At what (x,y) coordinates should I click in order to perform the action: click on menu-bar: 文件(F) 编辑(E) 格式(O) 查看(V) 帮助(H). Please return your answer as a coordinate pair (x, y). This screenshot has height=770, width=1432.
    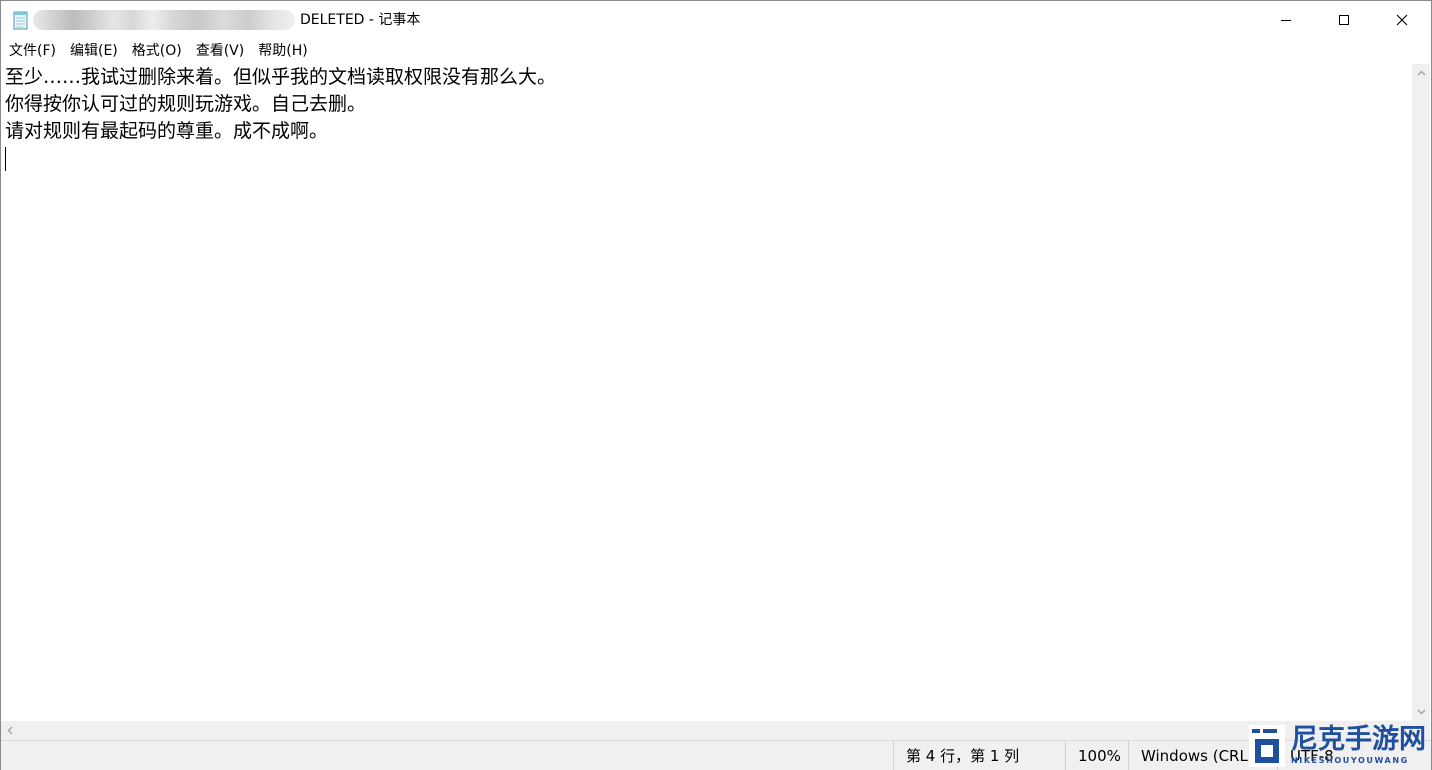
    Looking at the image, I should click on (716, 51).